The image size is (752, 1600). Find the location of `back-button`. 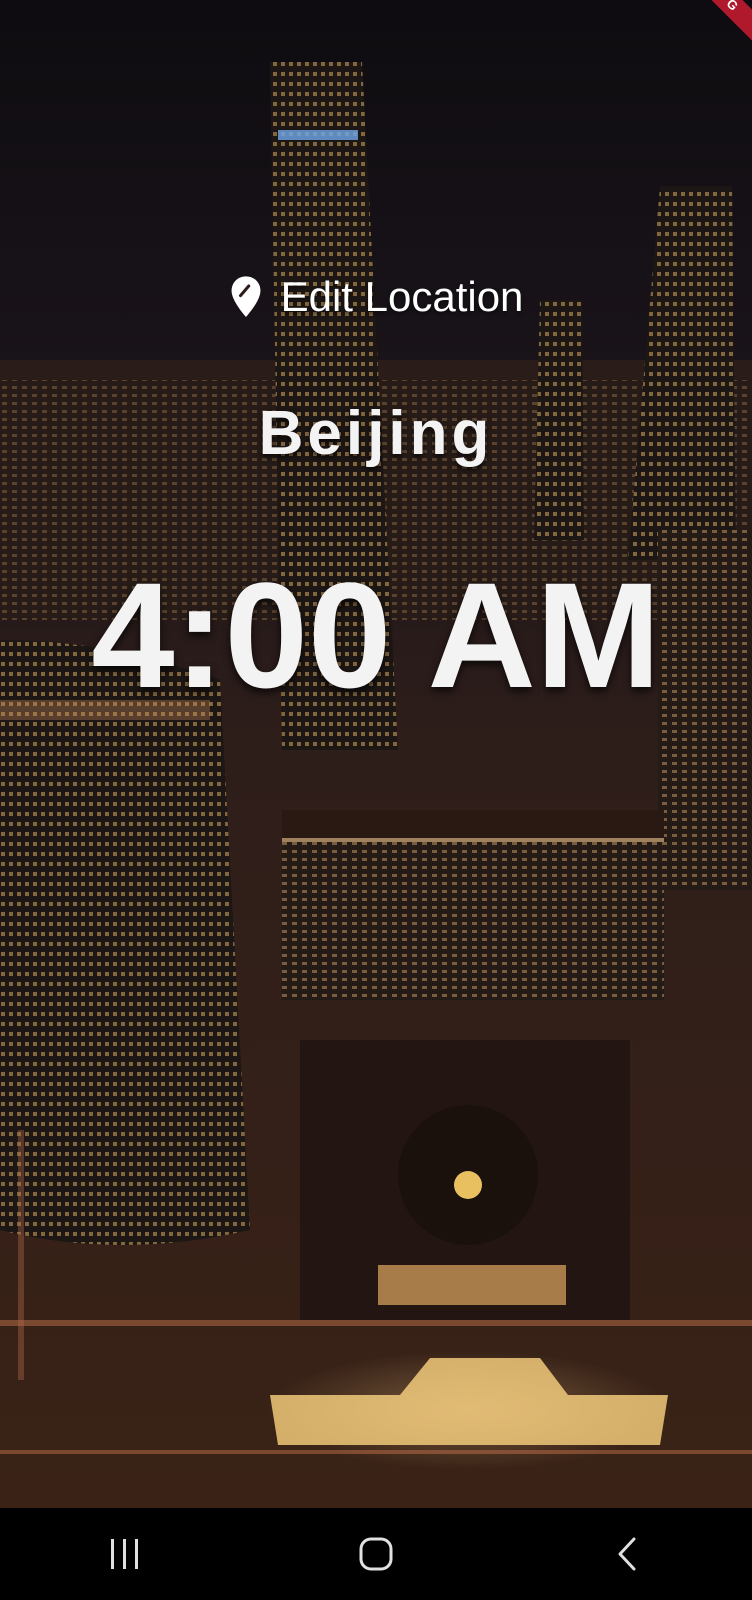

back-button is located at coordinates (627, 1554).